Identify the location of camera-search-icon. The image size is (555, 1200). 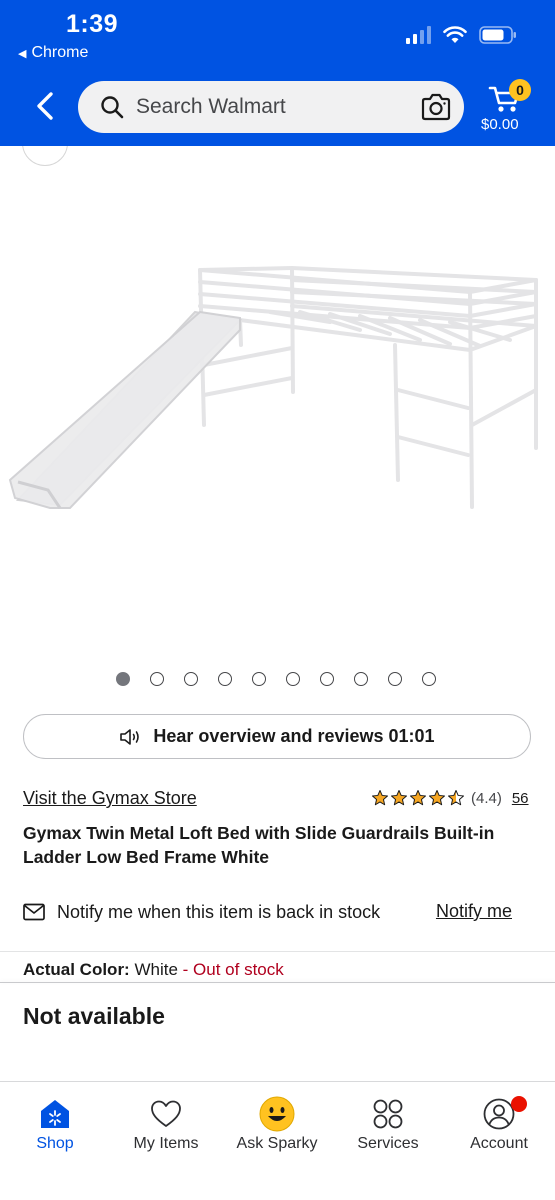
(436, 107).